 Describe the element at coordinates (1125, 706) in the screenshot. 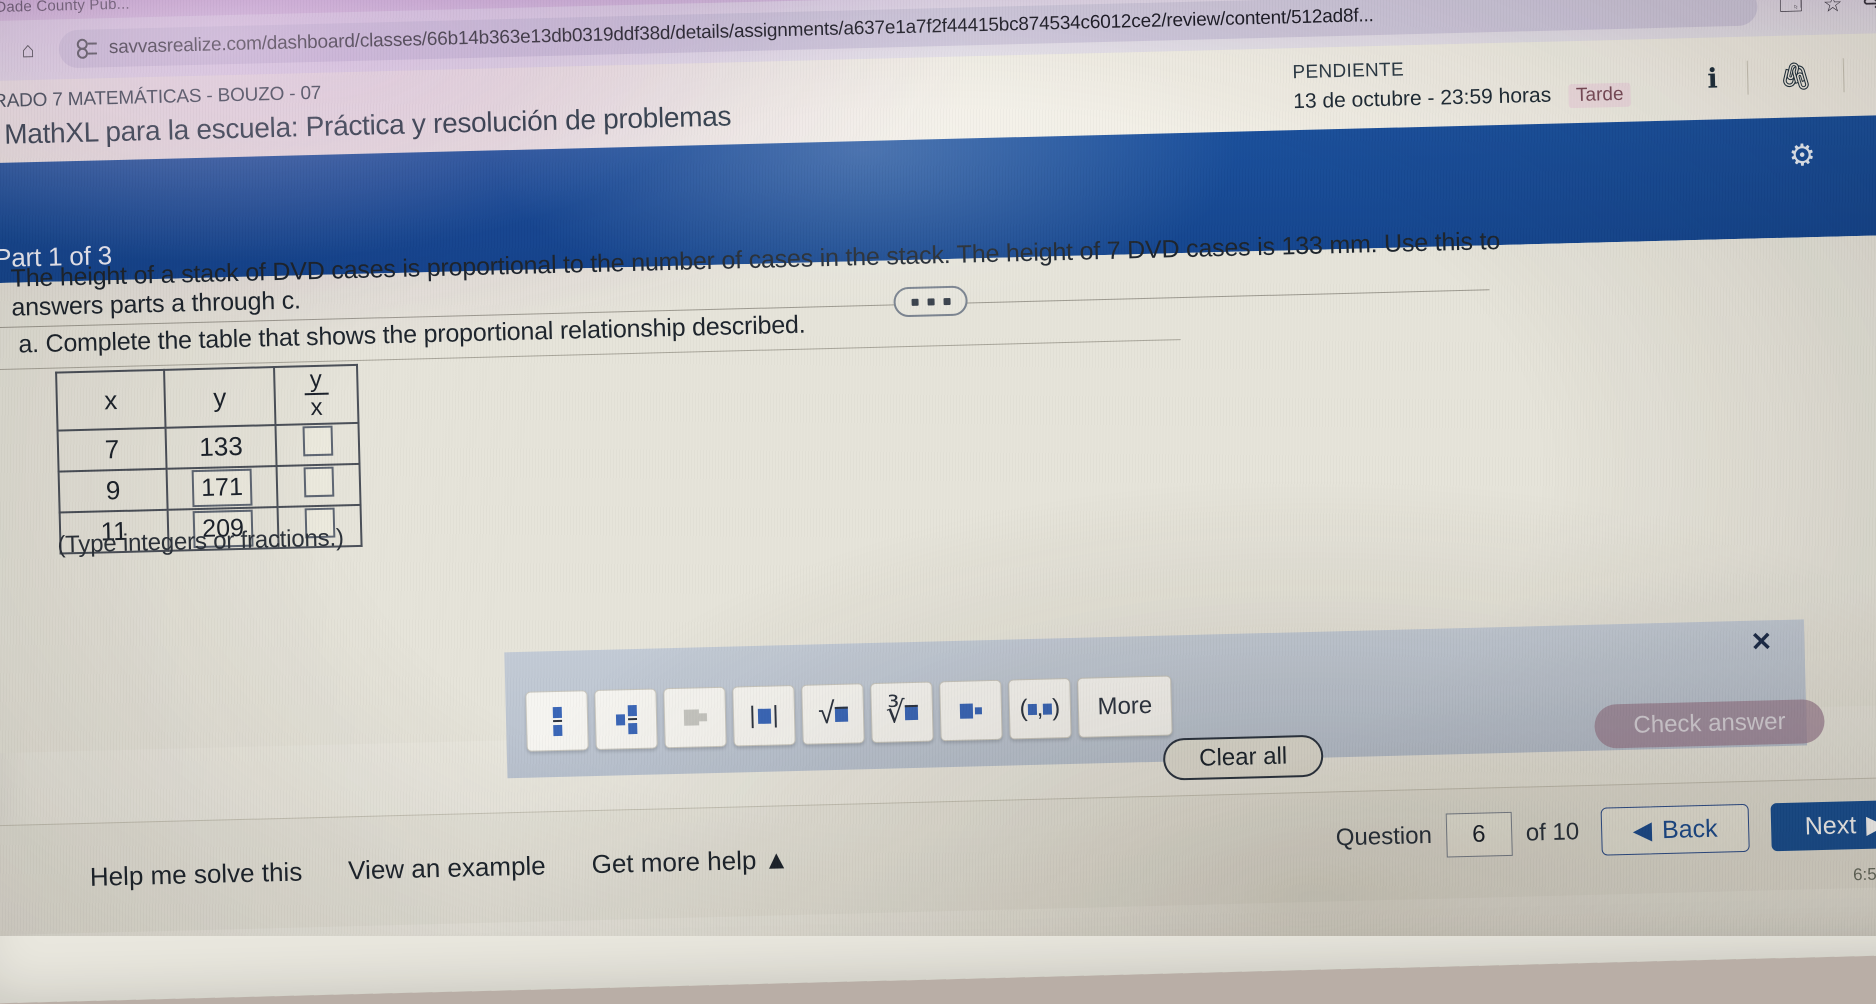

I see `more-button: More` at that location.